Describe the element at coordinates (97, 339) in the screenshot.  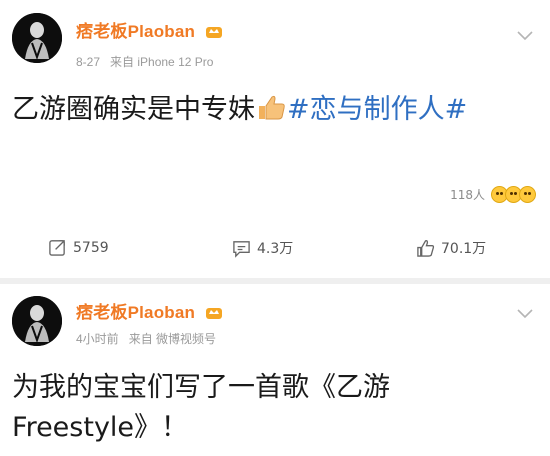
I see `post-time: 4小时前` at that location.